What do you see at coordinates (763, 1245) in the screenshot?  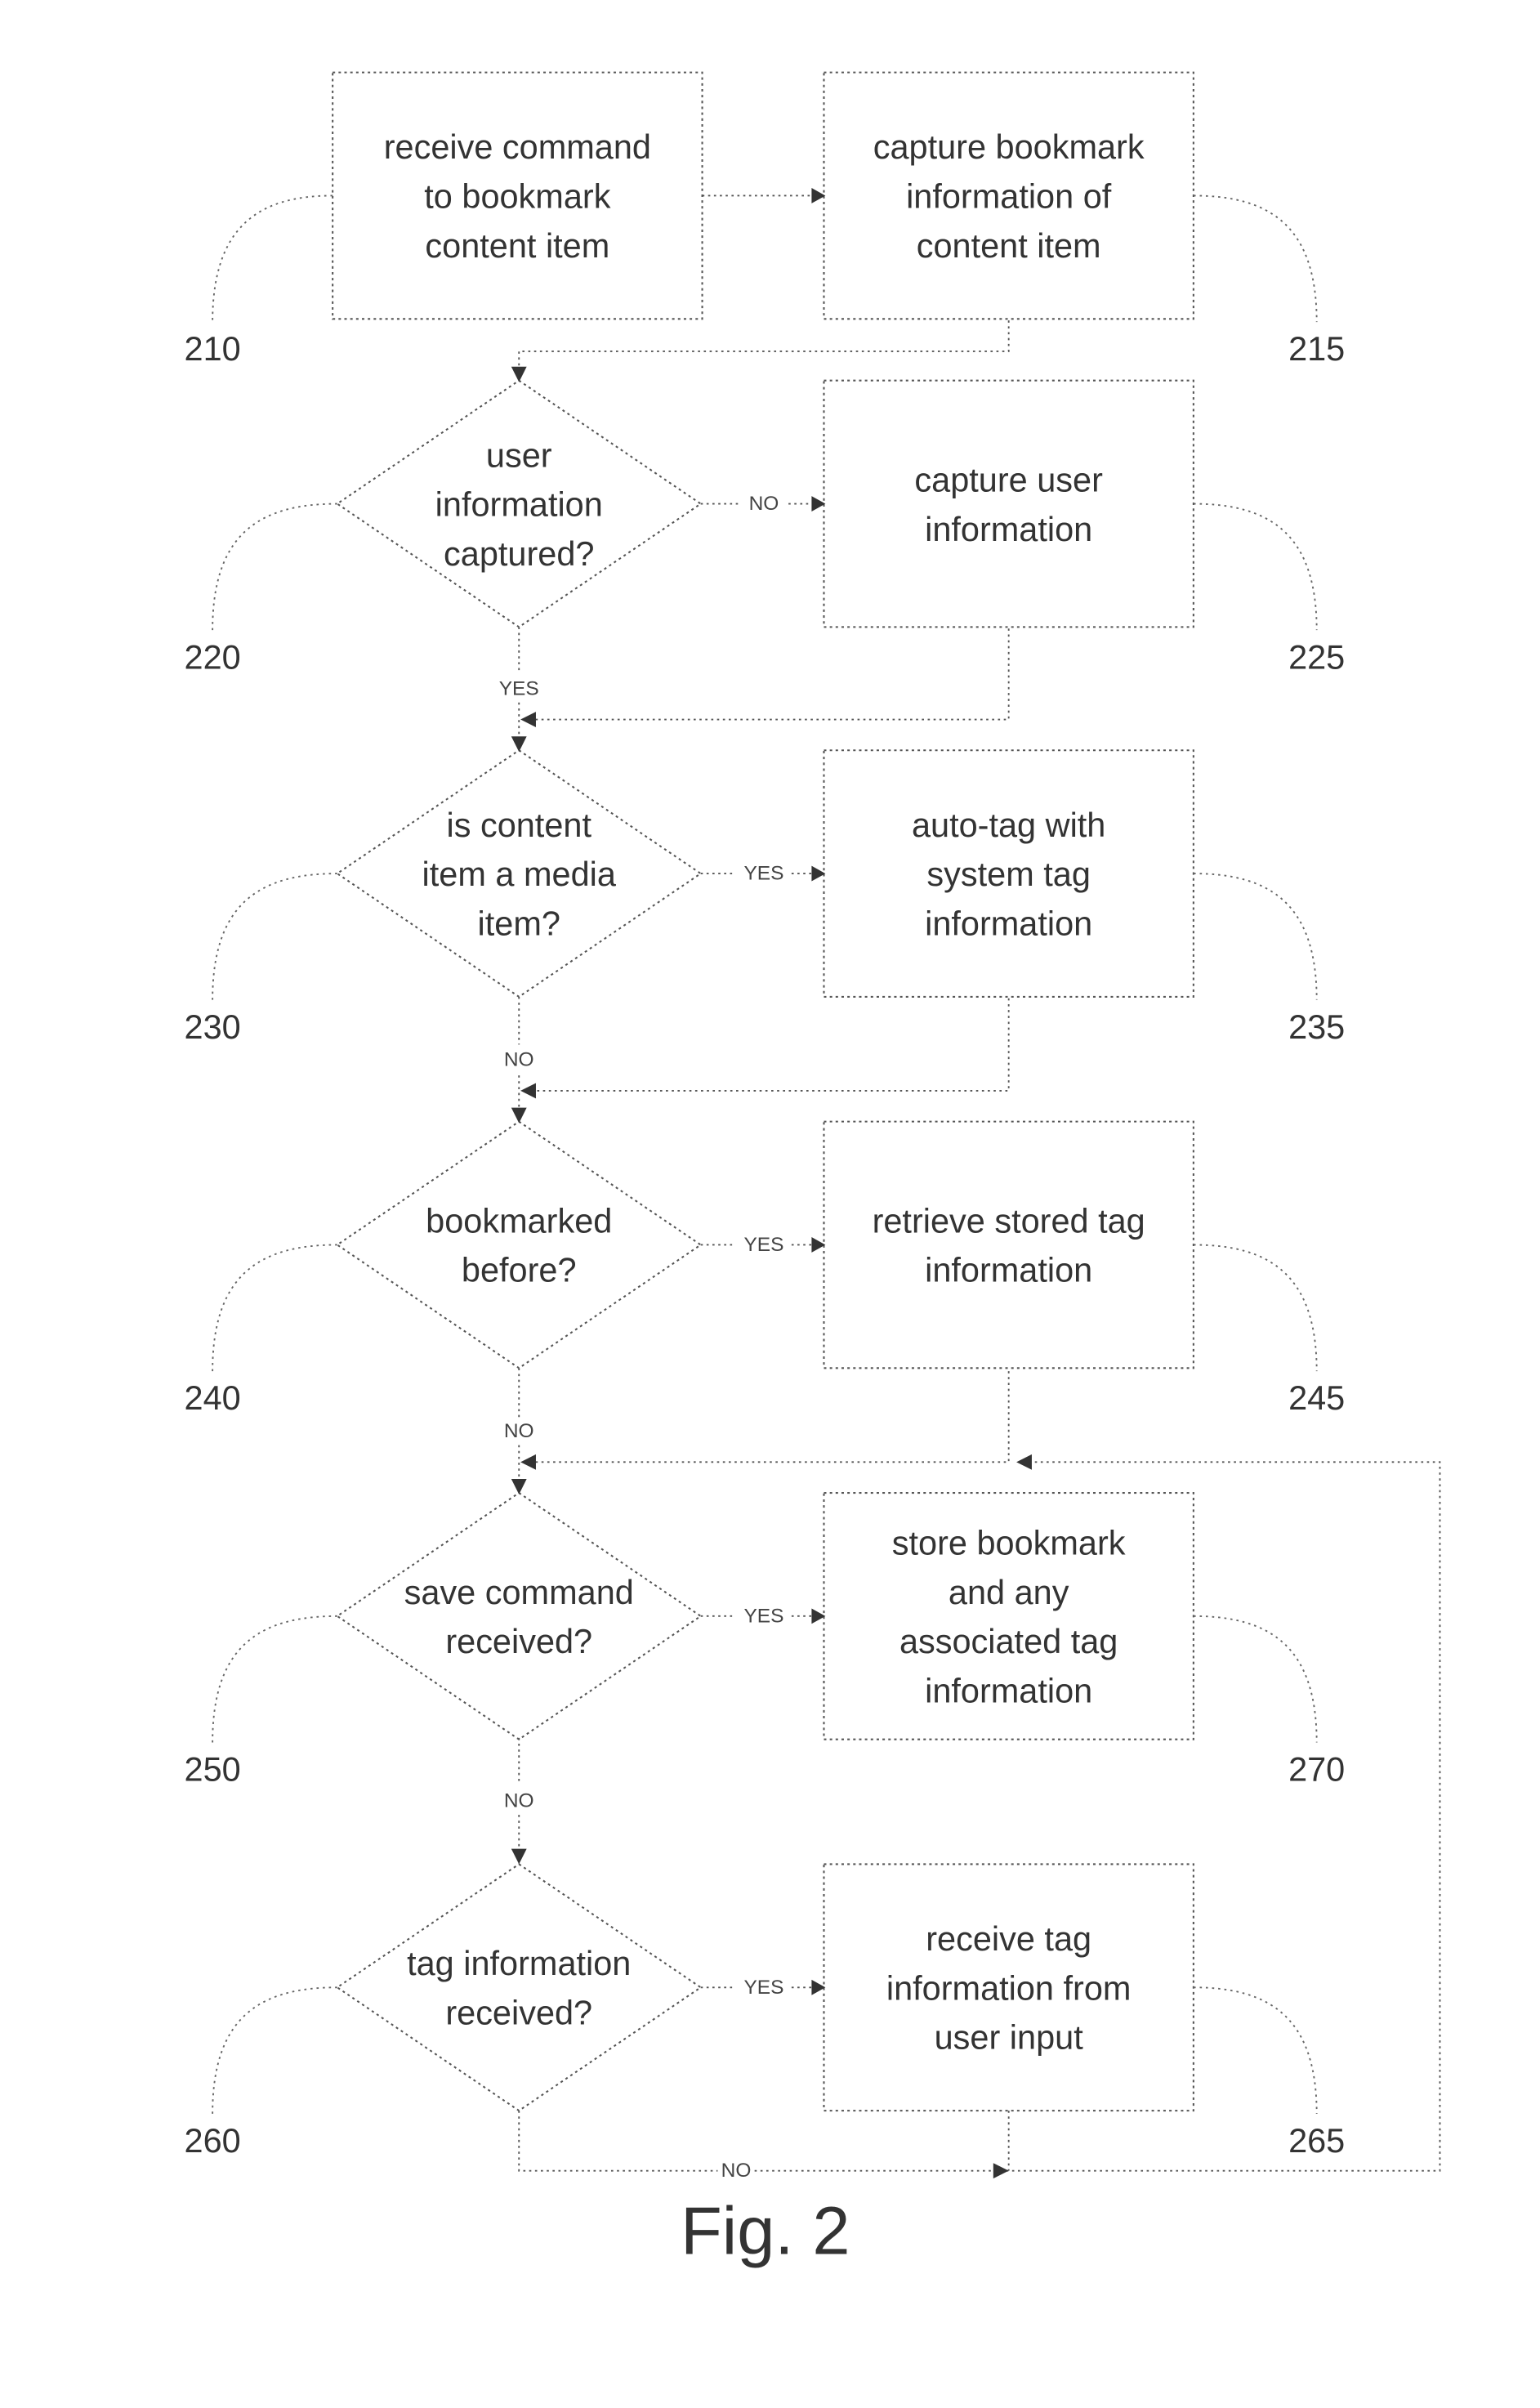 I see `branch-label-d240-yes: YES` at bounding box center [763, 1245].